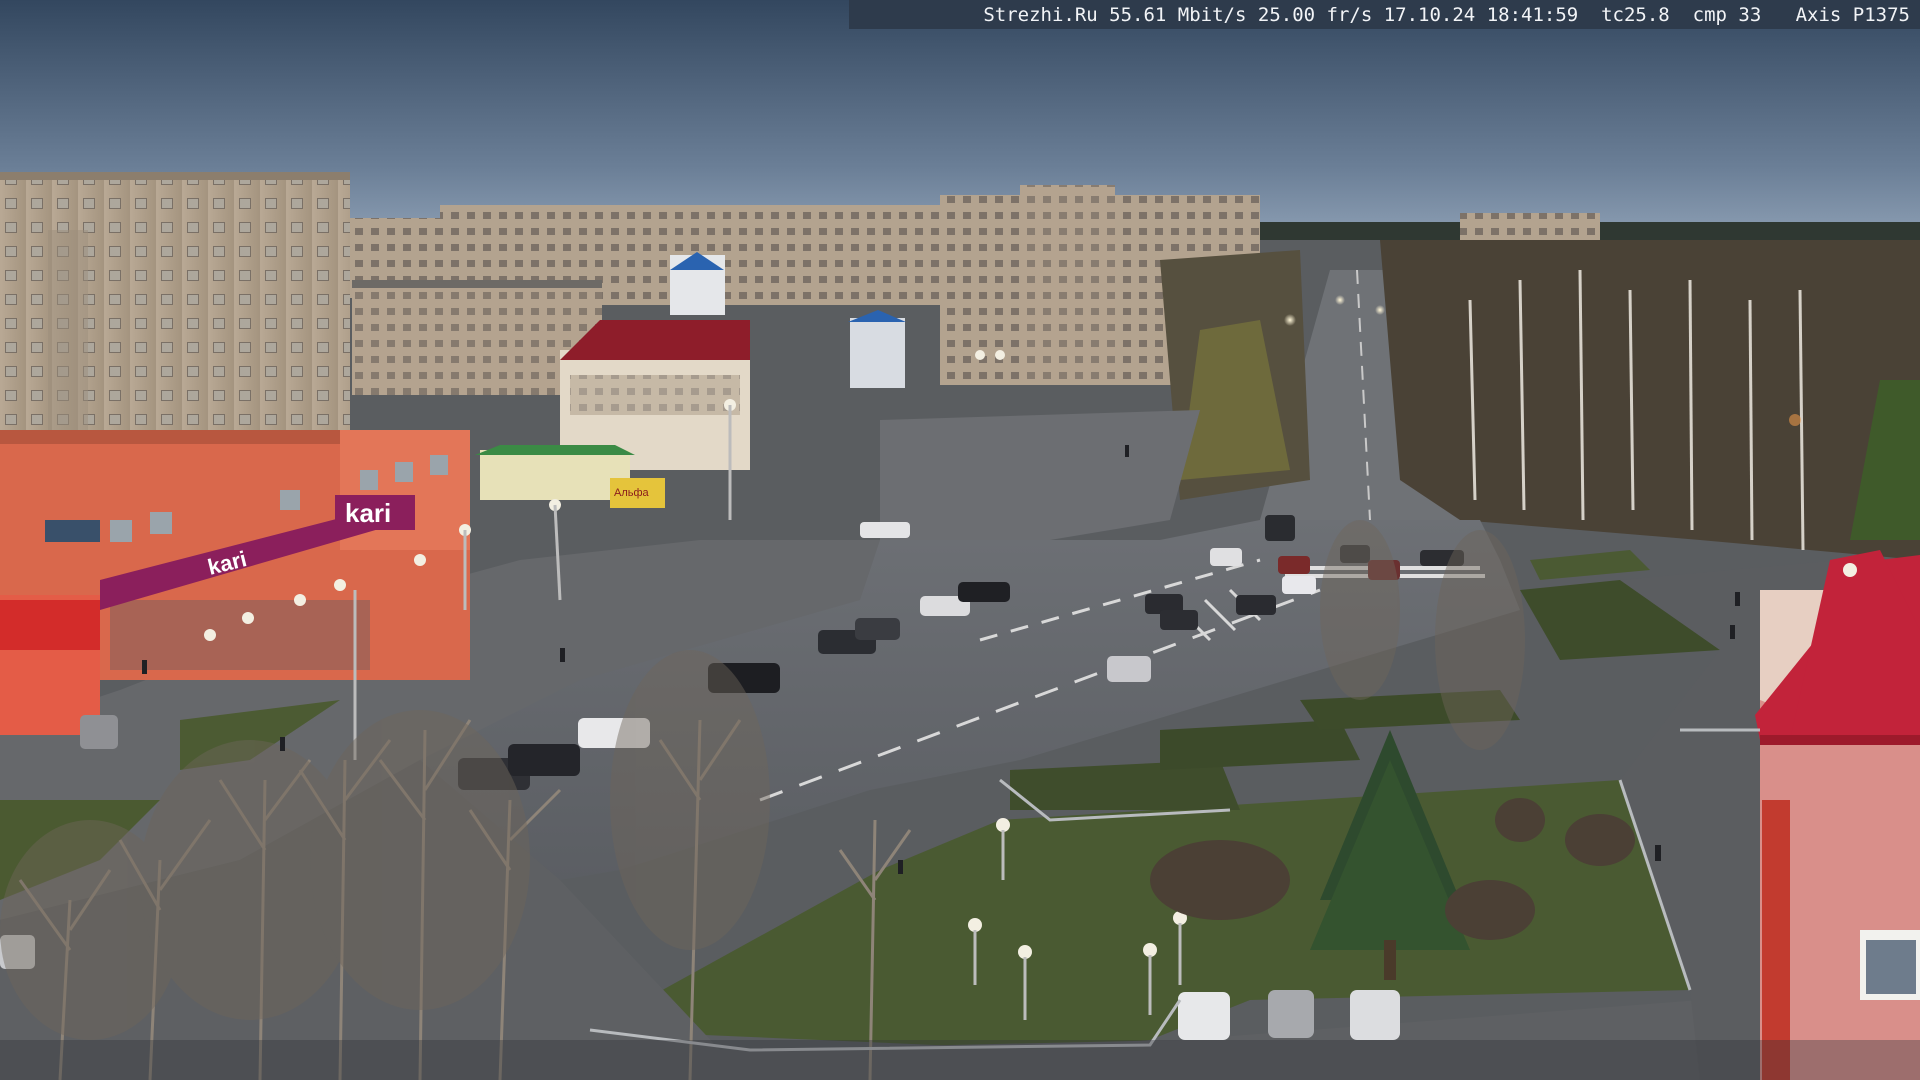 The image size is (1920, 1080). I want to click on overlay-site: Strezhi.Ru, so click(1040, 15).